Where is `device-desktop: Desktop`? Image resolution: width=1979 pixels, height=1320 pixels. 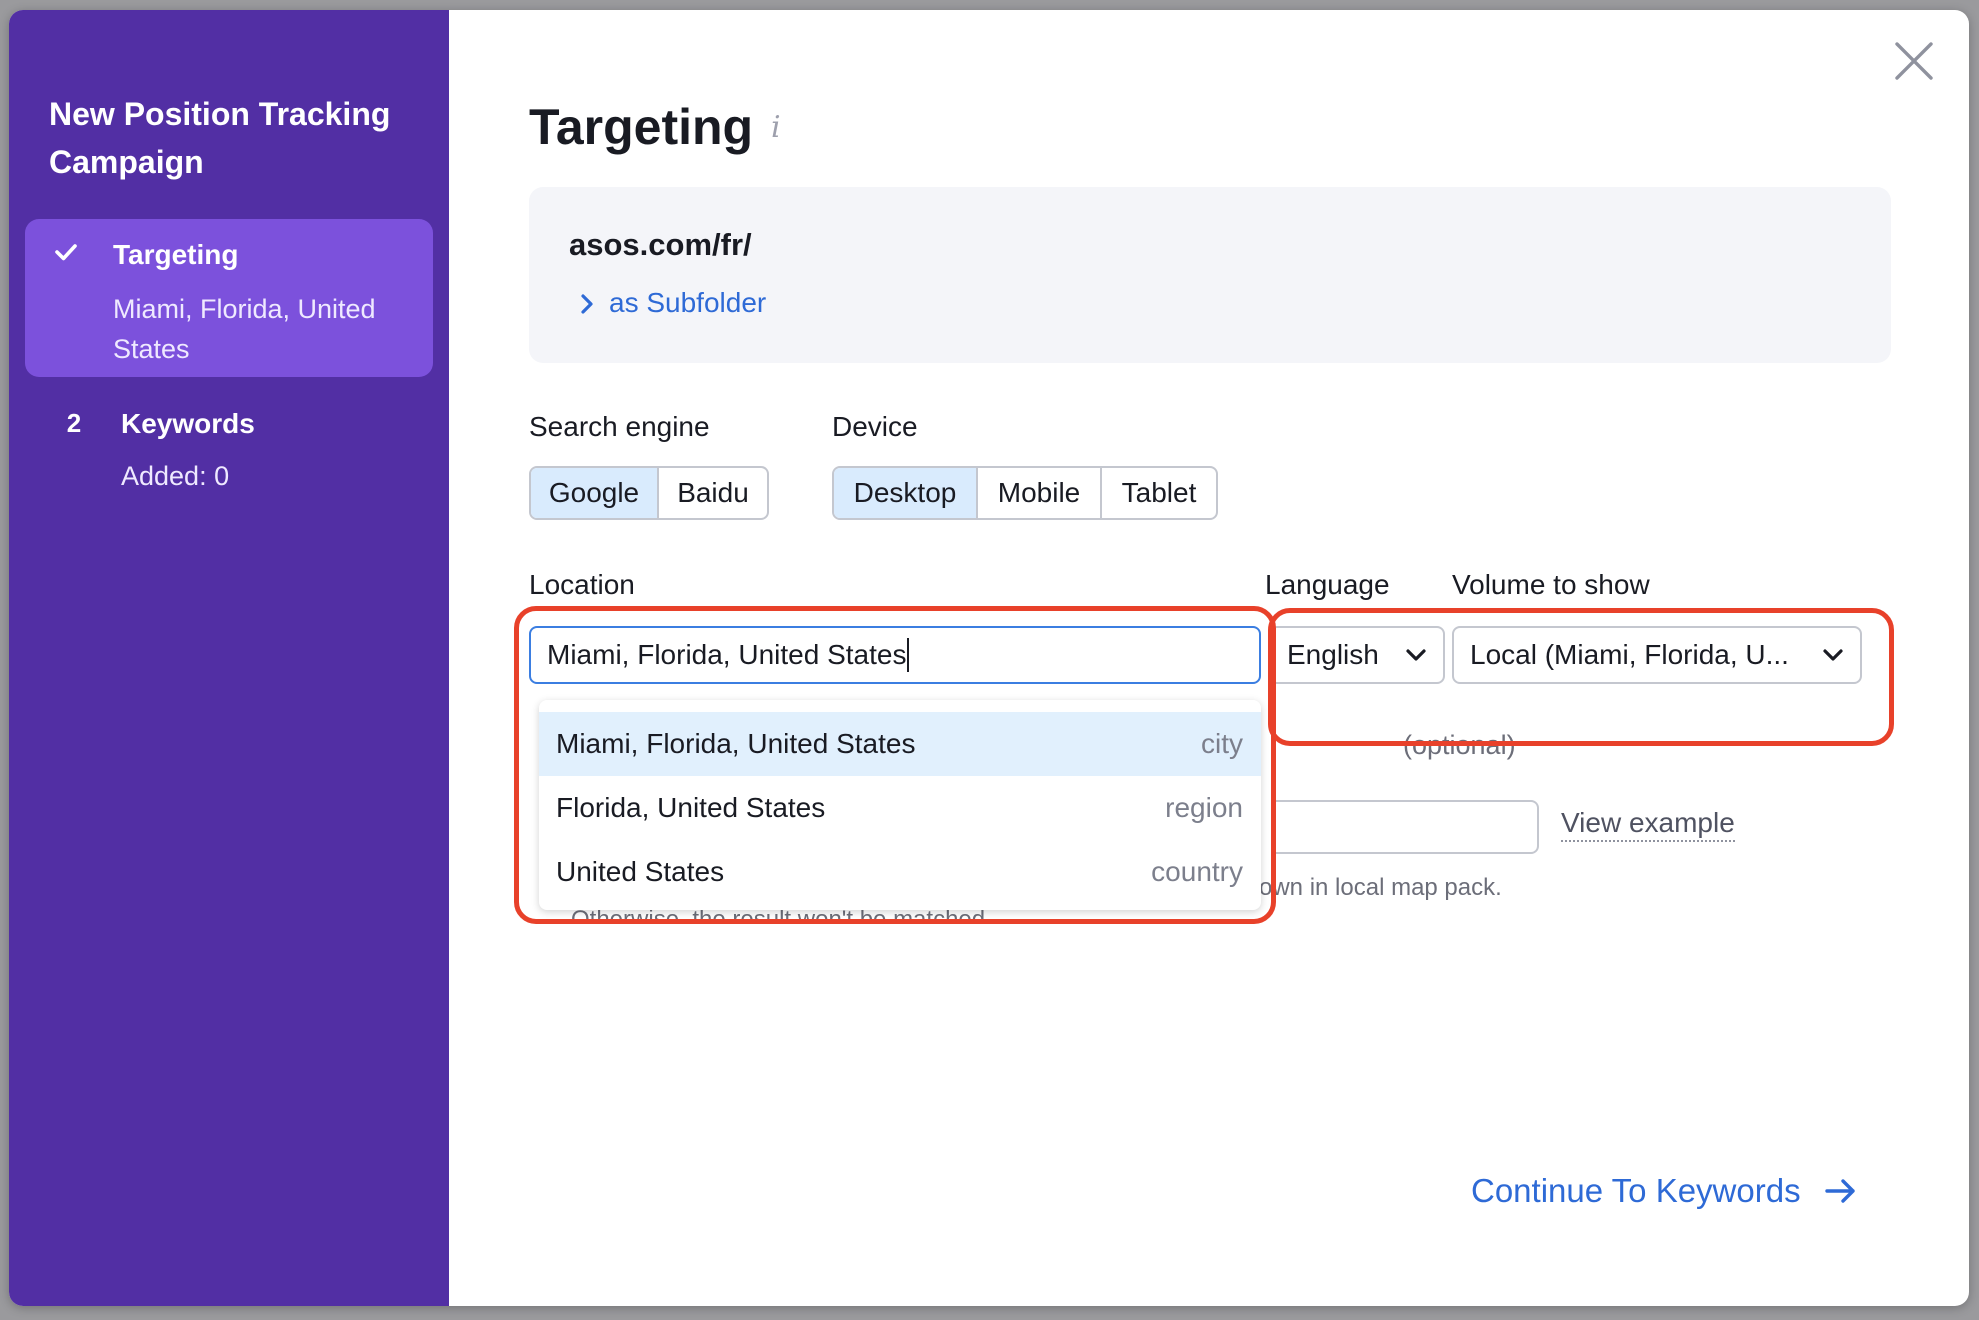 device-desktop: Desktop is located at coordinates (906, 493).